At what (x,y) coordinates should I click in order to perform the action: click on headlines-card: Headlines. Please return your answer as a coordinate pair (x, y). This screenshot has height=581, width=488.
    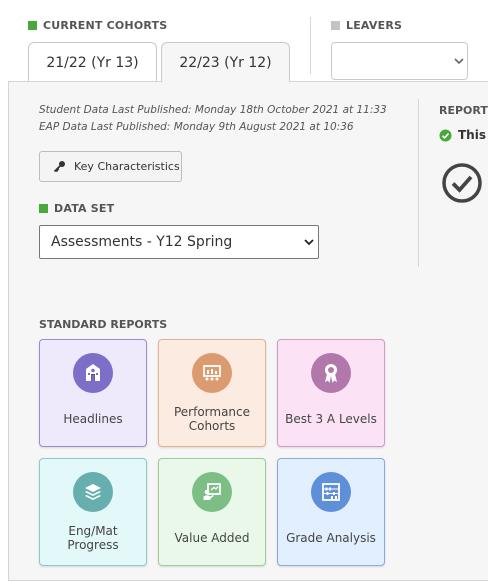
    Looking at the image, I should click on (93, 393).